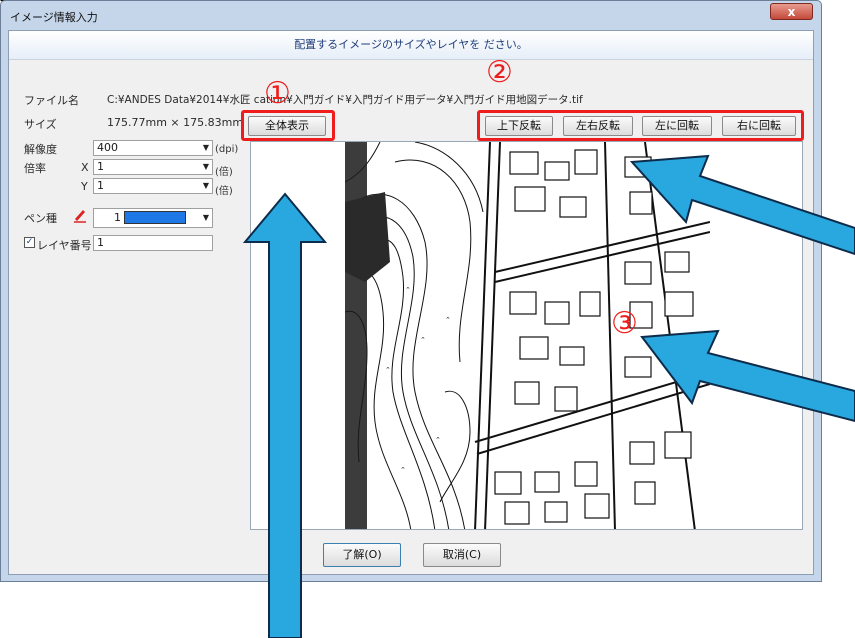  Describe the element at coordinates (100, 242) in the screenshot. I see `layer-number-value: 1` at that location.